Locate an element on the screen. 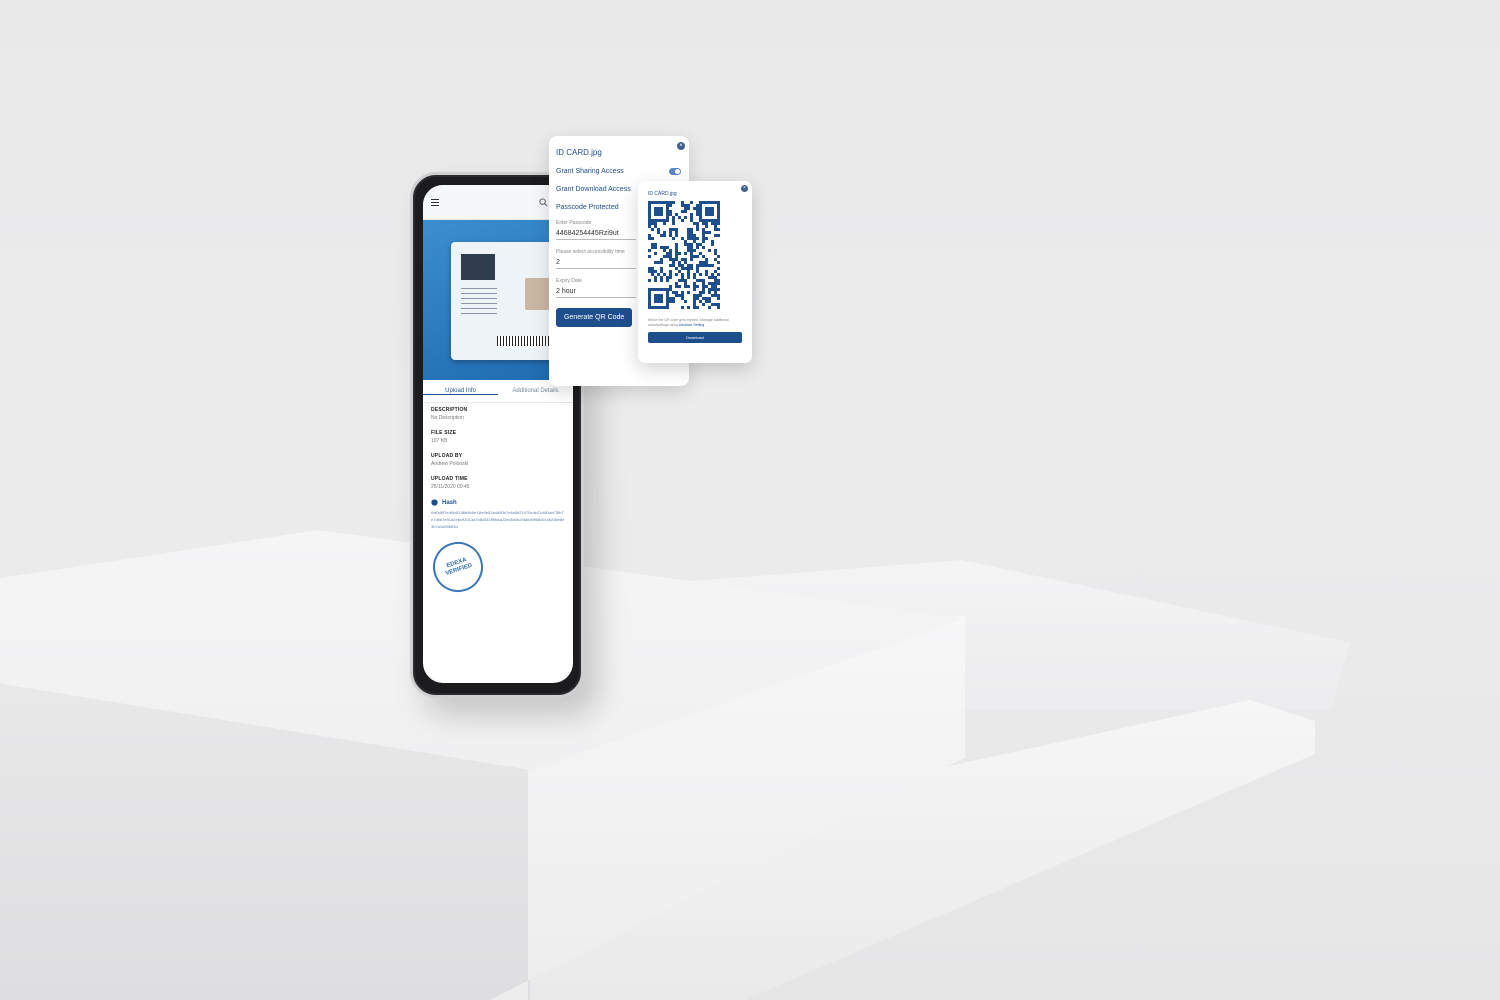  passcode-input: 44684254445Rzi9ut is located at coordinates (596, 234).